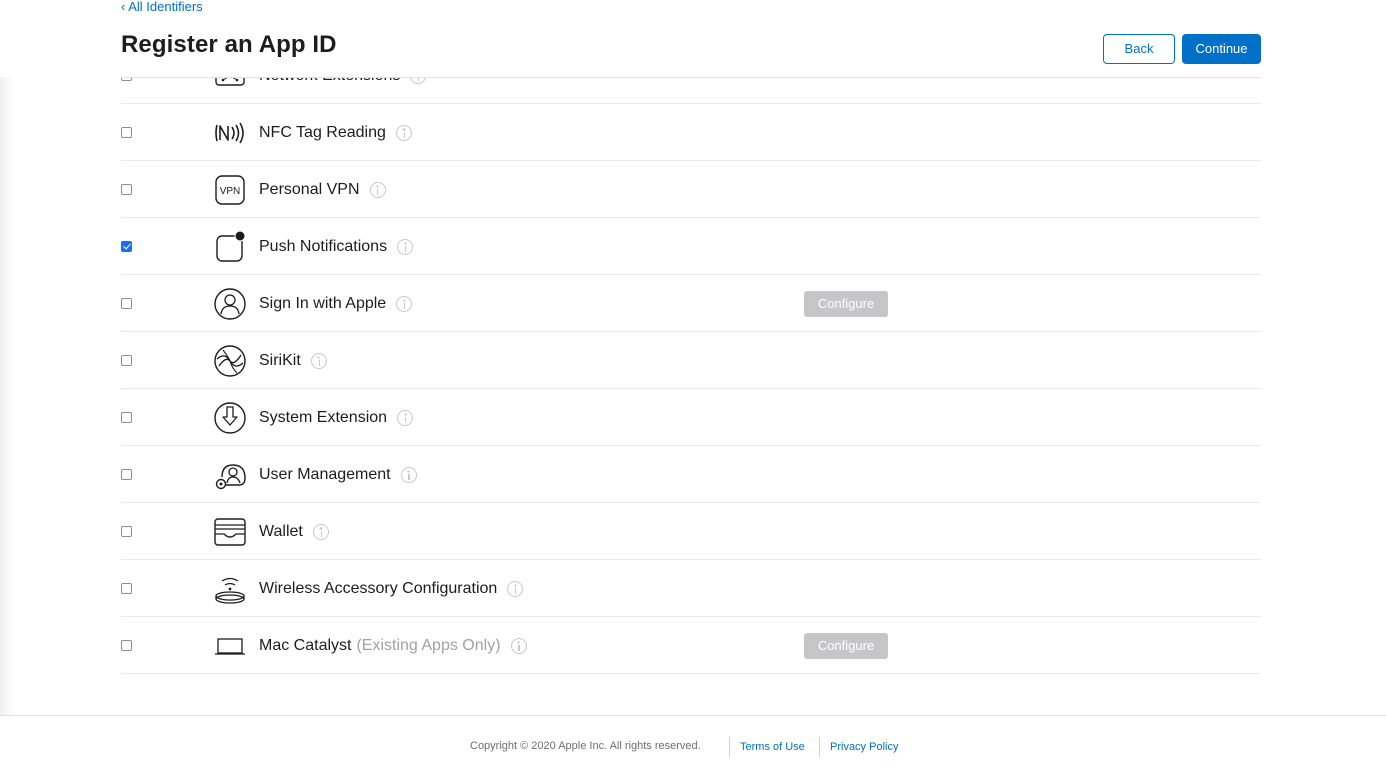  I want to click on capability-row-push-notifications: Push Notifications, so click(691, 246).